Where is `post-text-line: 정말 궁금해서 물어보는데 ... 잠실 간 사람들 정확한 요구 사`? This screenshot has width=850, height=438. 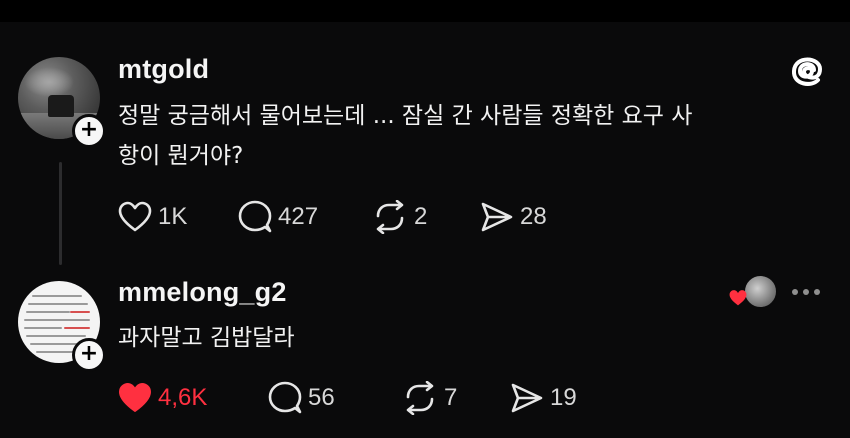
post-text-line: 정말 궁금해서 물어보는데 ... 잠실 간 사람들 정확한 요구 사 is located at coordinates (405, 116).